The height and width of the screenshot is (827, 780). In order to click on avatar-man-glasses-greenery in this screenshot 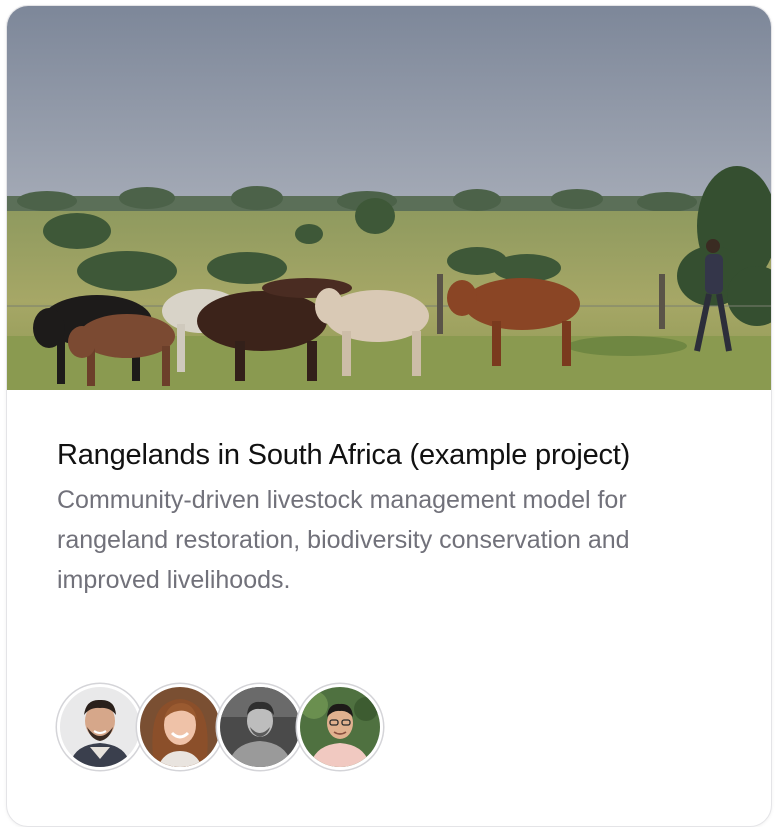, I will do `click(340, 727)`.